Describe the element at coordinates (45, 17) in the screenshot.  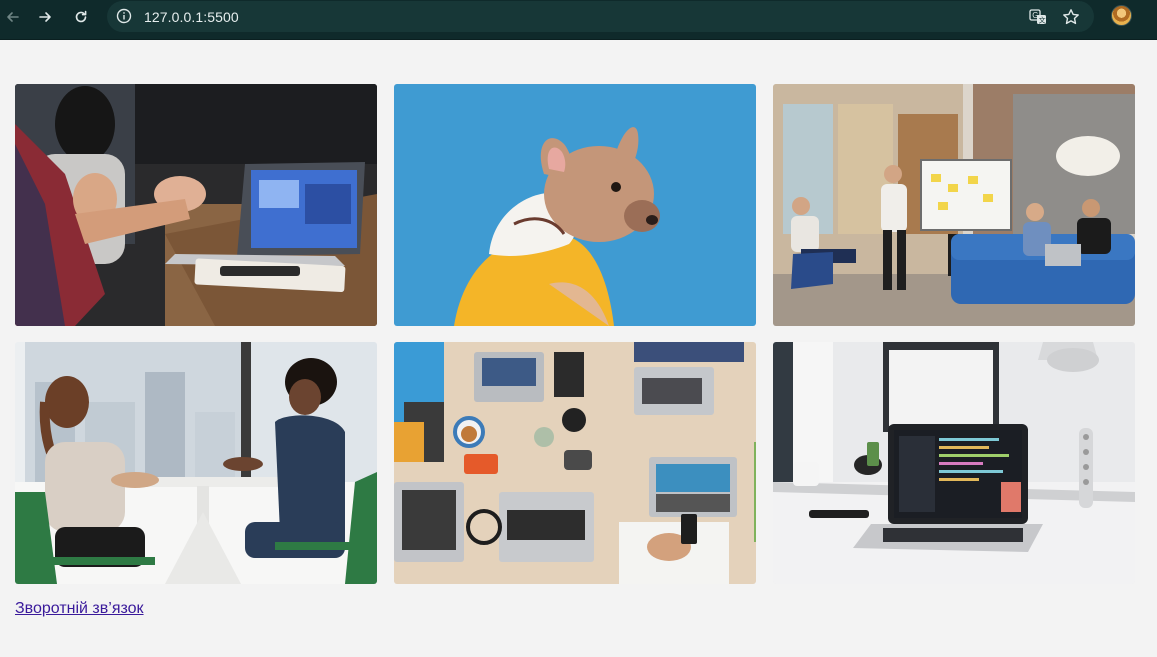
I see `forward-arrow-icon` at that location.